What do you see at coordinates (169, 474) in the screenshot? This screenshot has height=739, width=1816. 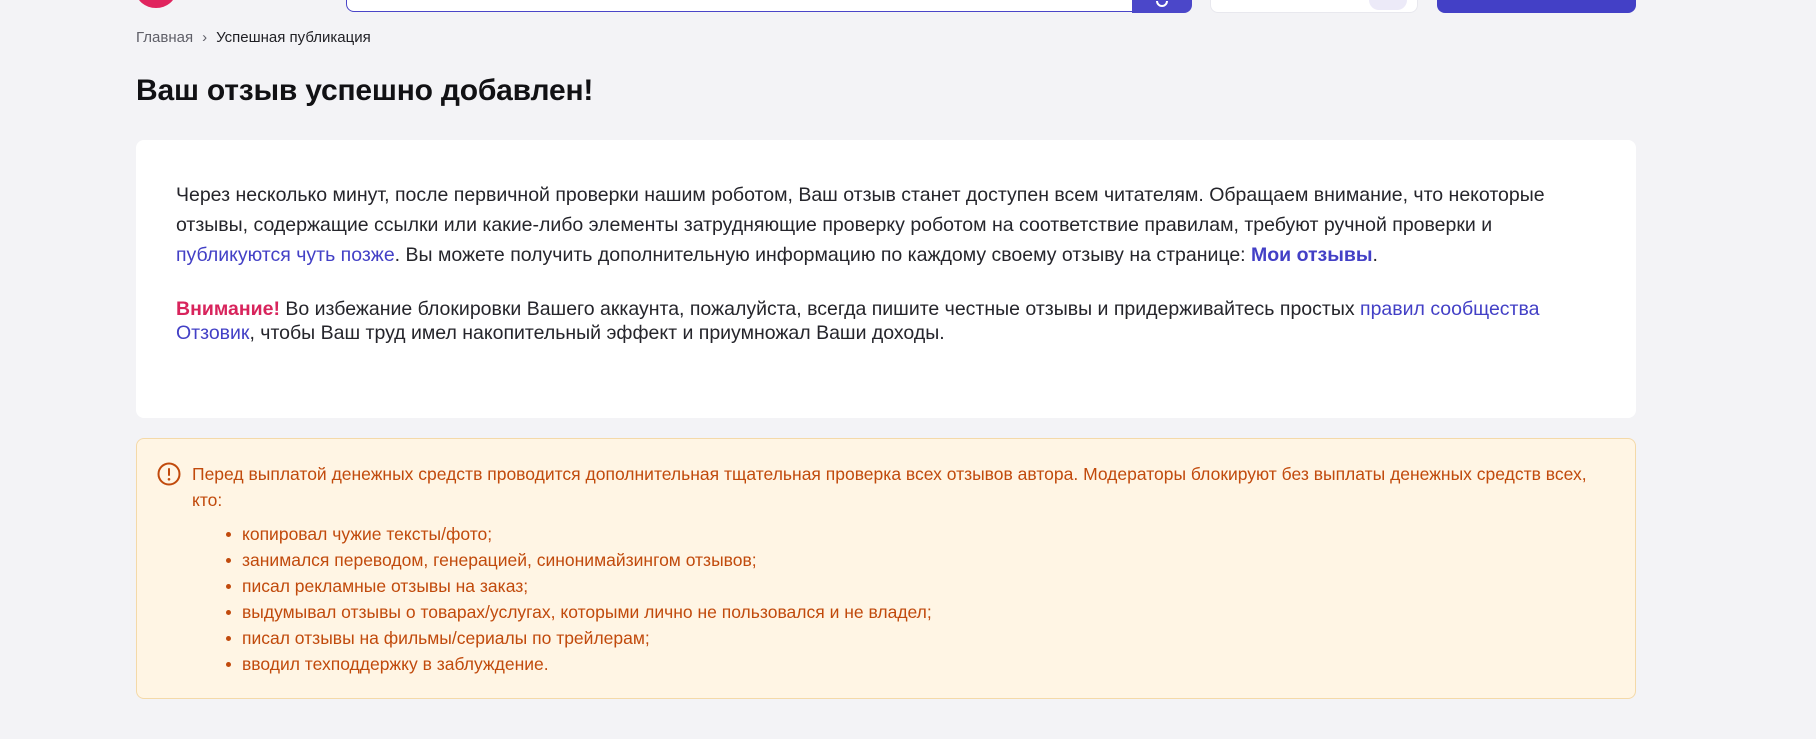 I see `exclamation-circle-icon` at bounding box center [169, 474].